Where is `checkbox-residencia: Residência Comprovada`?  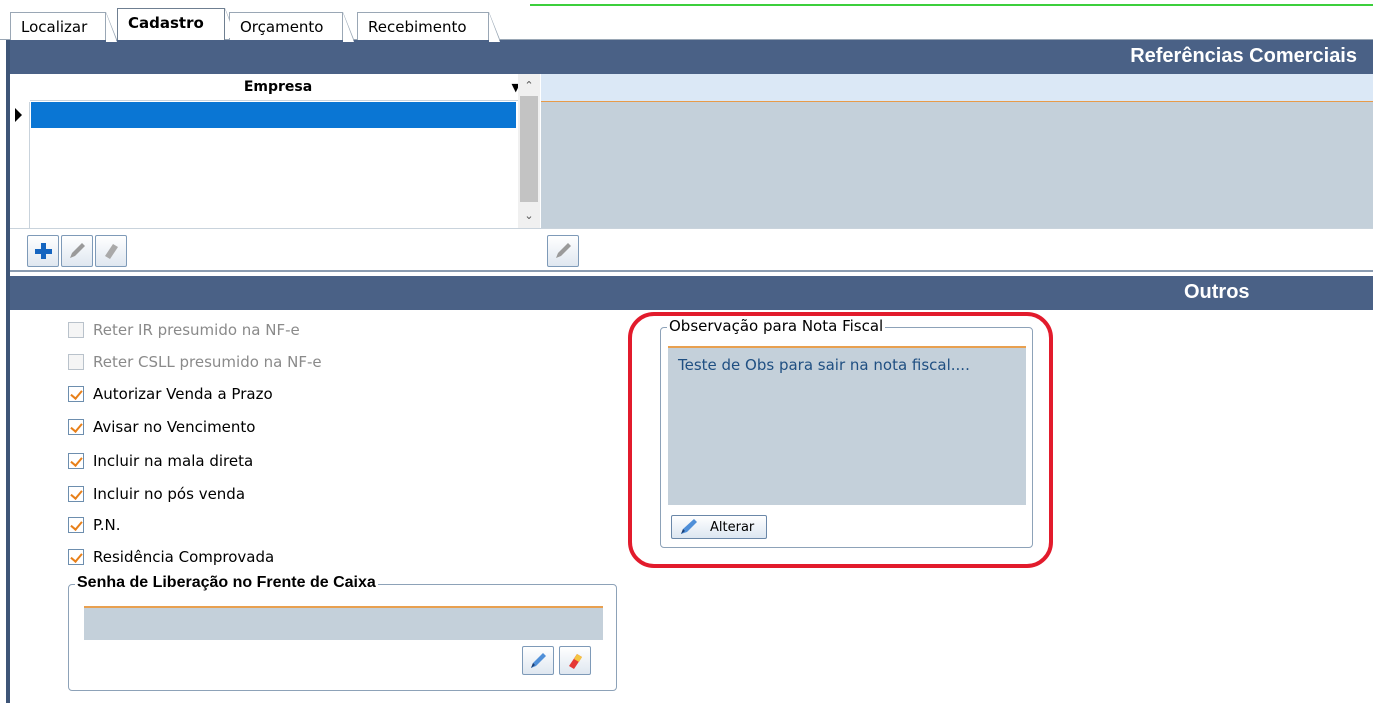
checkbox-residencia: Residência Comprovada is located at coordinates (171, 557).